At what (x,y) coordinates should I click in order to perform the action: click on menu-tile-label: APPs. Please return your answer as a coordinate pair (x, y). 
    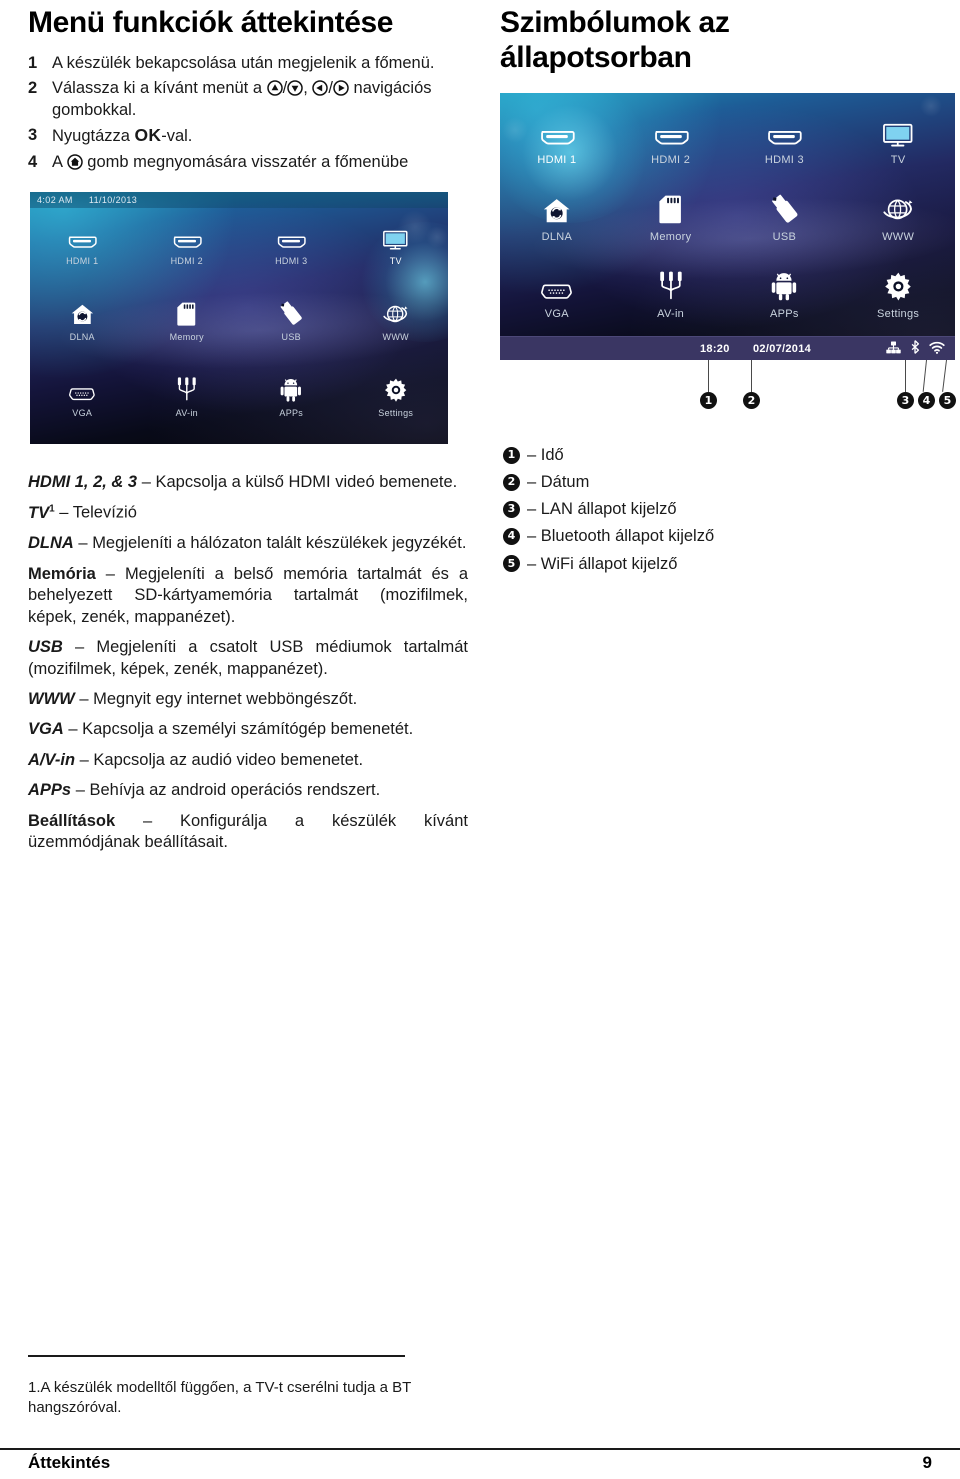
    Looking at the image, I should click on (291, 413).